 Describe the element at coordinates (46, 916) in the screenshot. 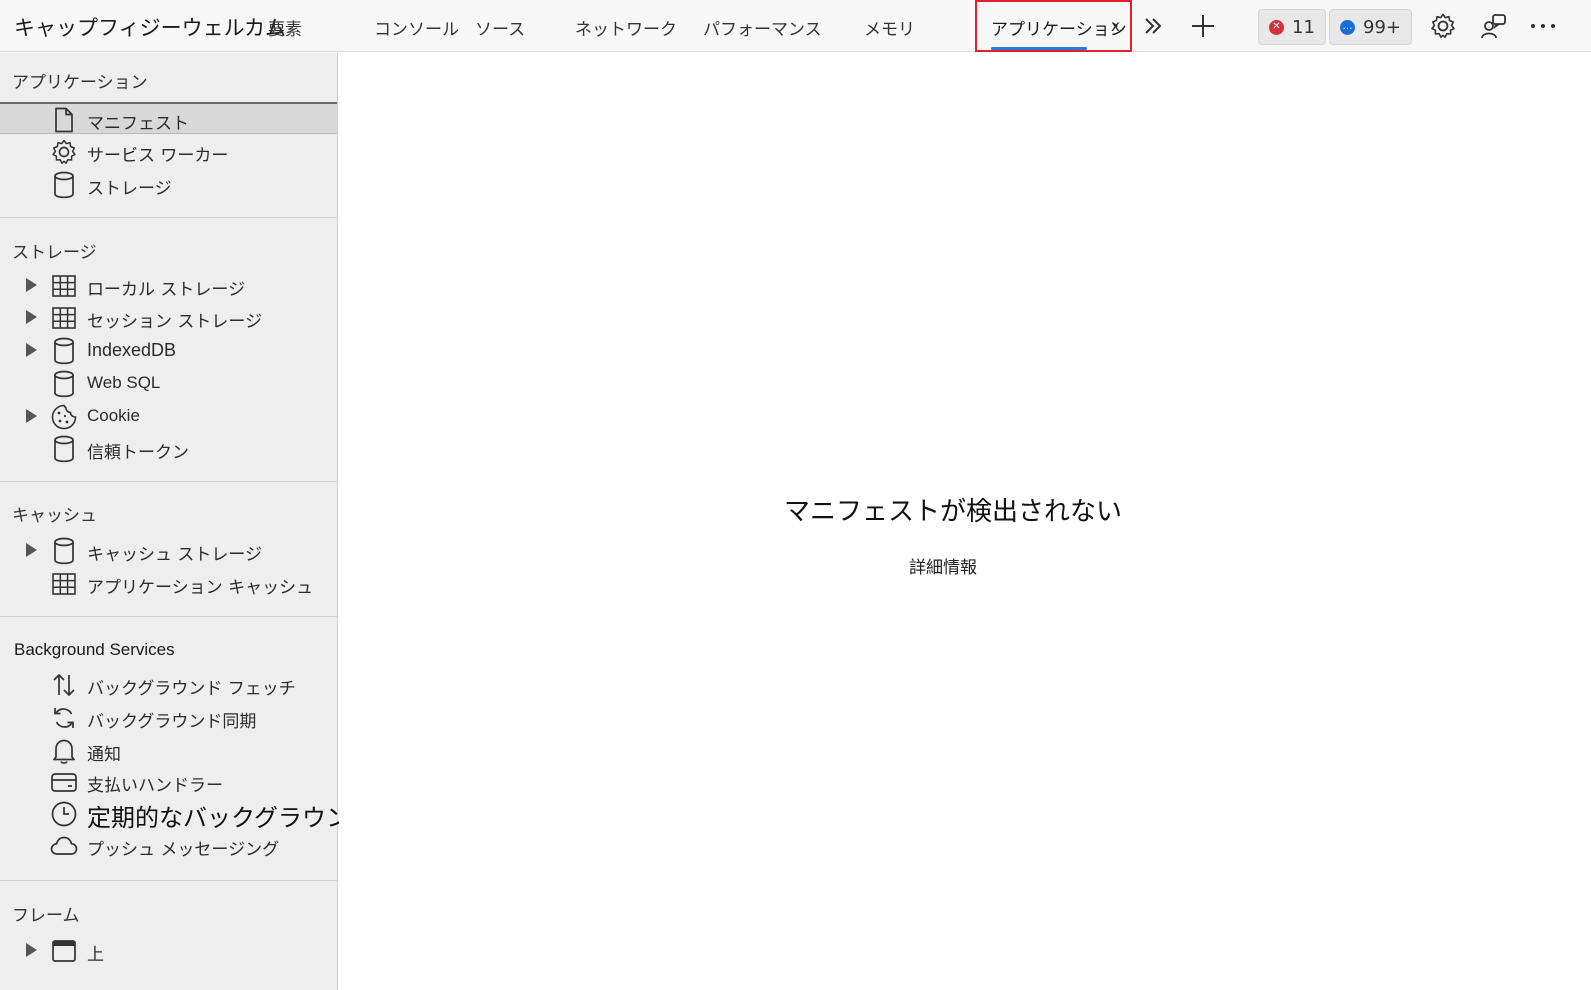

I see `section-title-frames: フレーム` at that location.